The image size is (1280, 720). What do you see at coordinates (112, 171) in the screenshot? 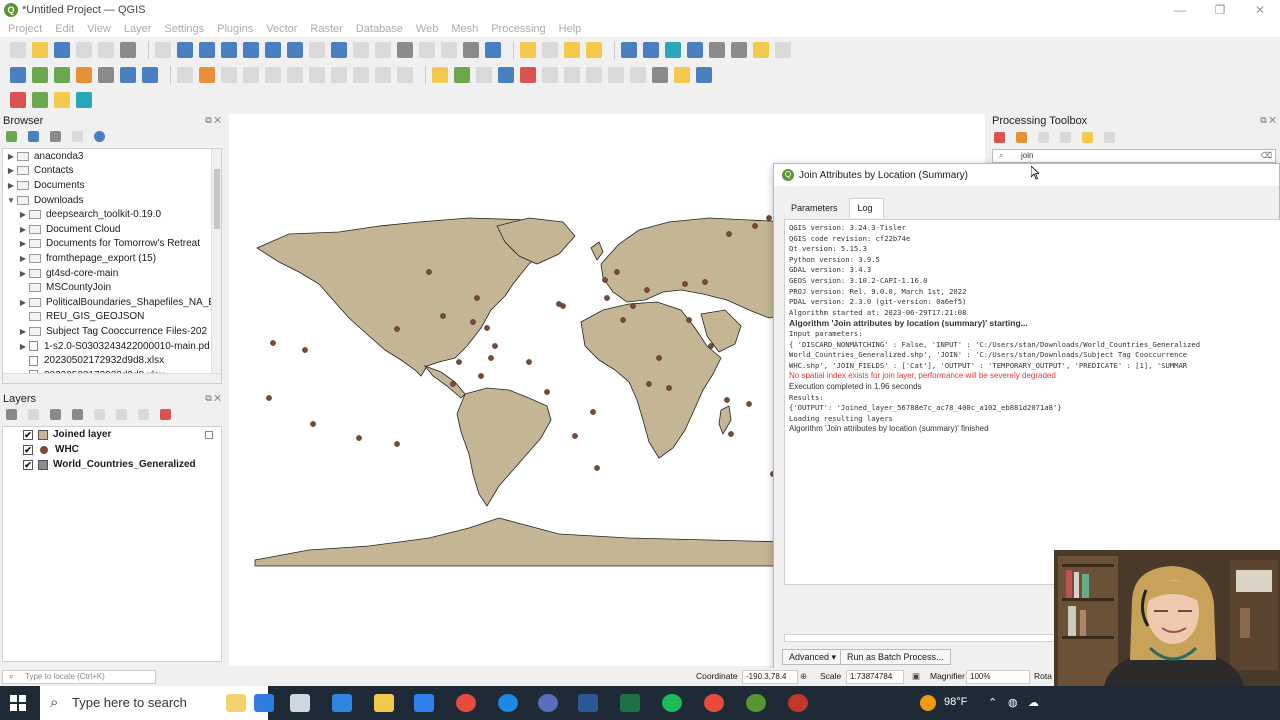
I see `browser-item: ▶ Contacts` at bounding box center [112, 171].